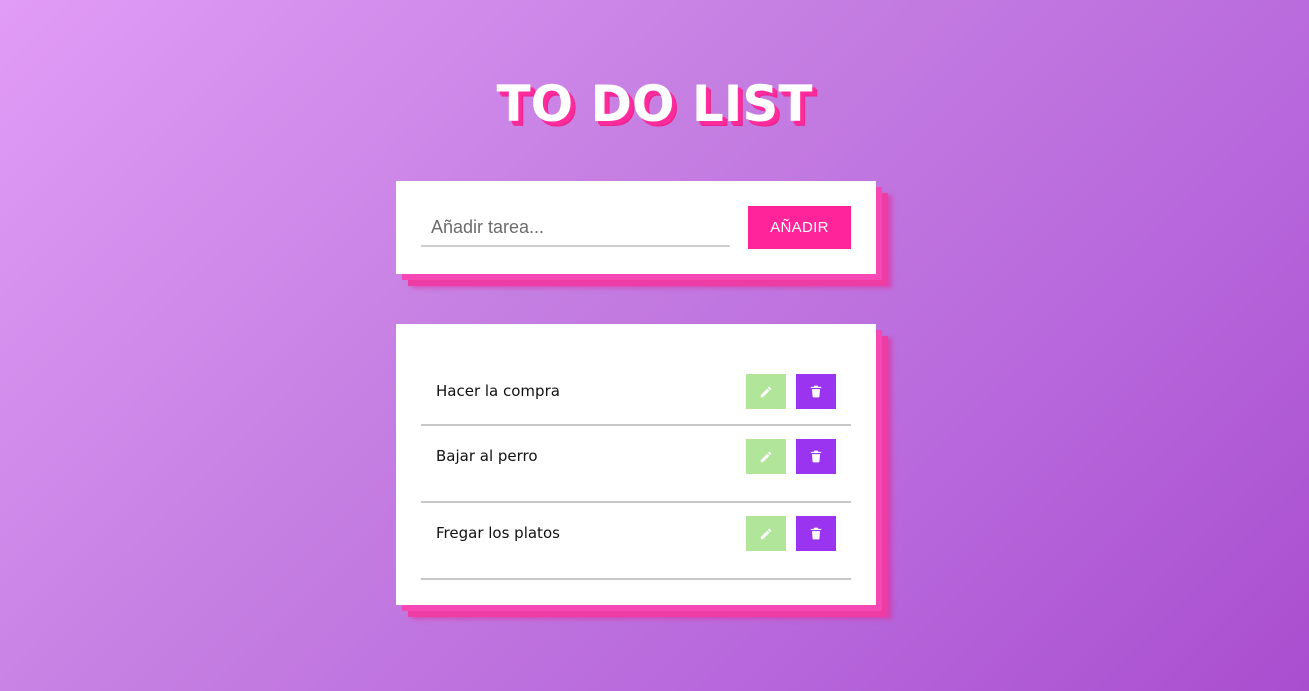  I want to click on task-input, so click(575, 228).